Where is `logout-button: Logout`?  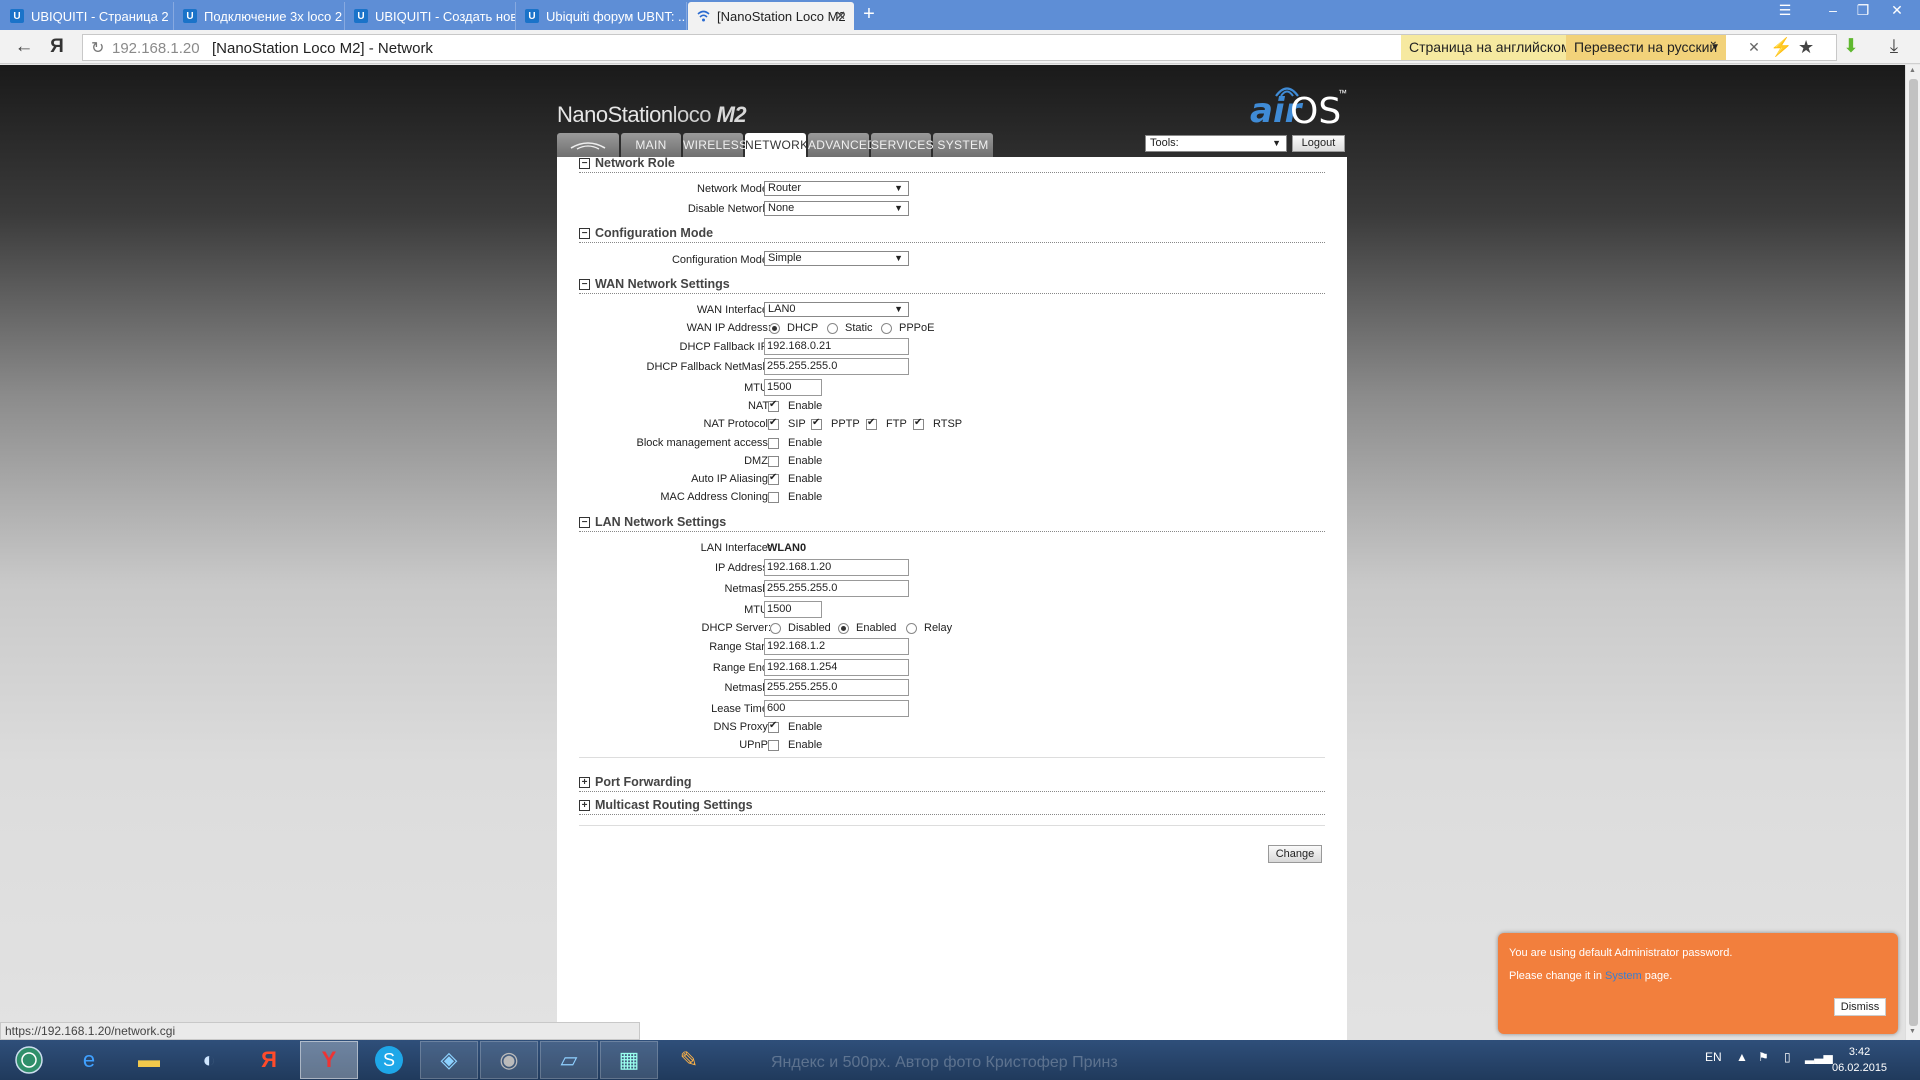
logout-button: Logout is located at coordinates (1318, 143).